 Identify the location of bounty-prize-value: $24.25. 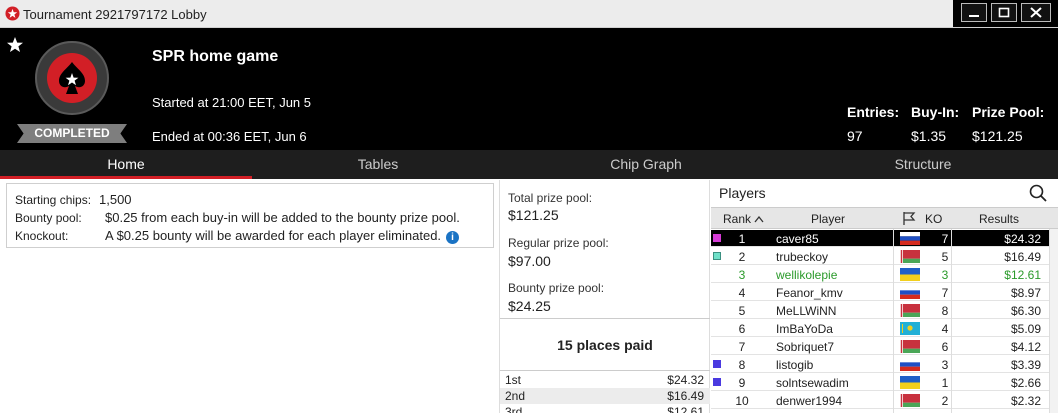
(529, 306).